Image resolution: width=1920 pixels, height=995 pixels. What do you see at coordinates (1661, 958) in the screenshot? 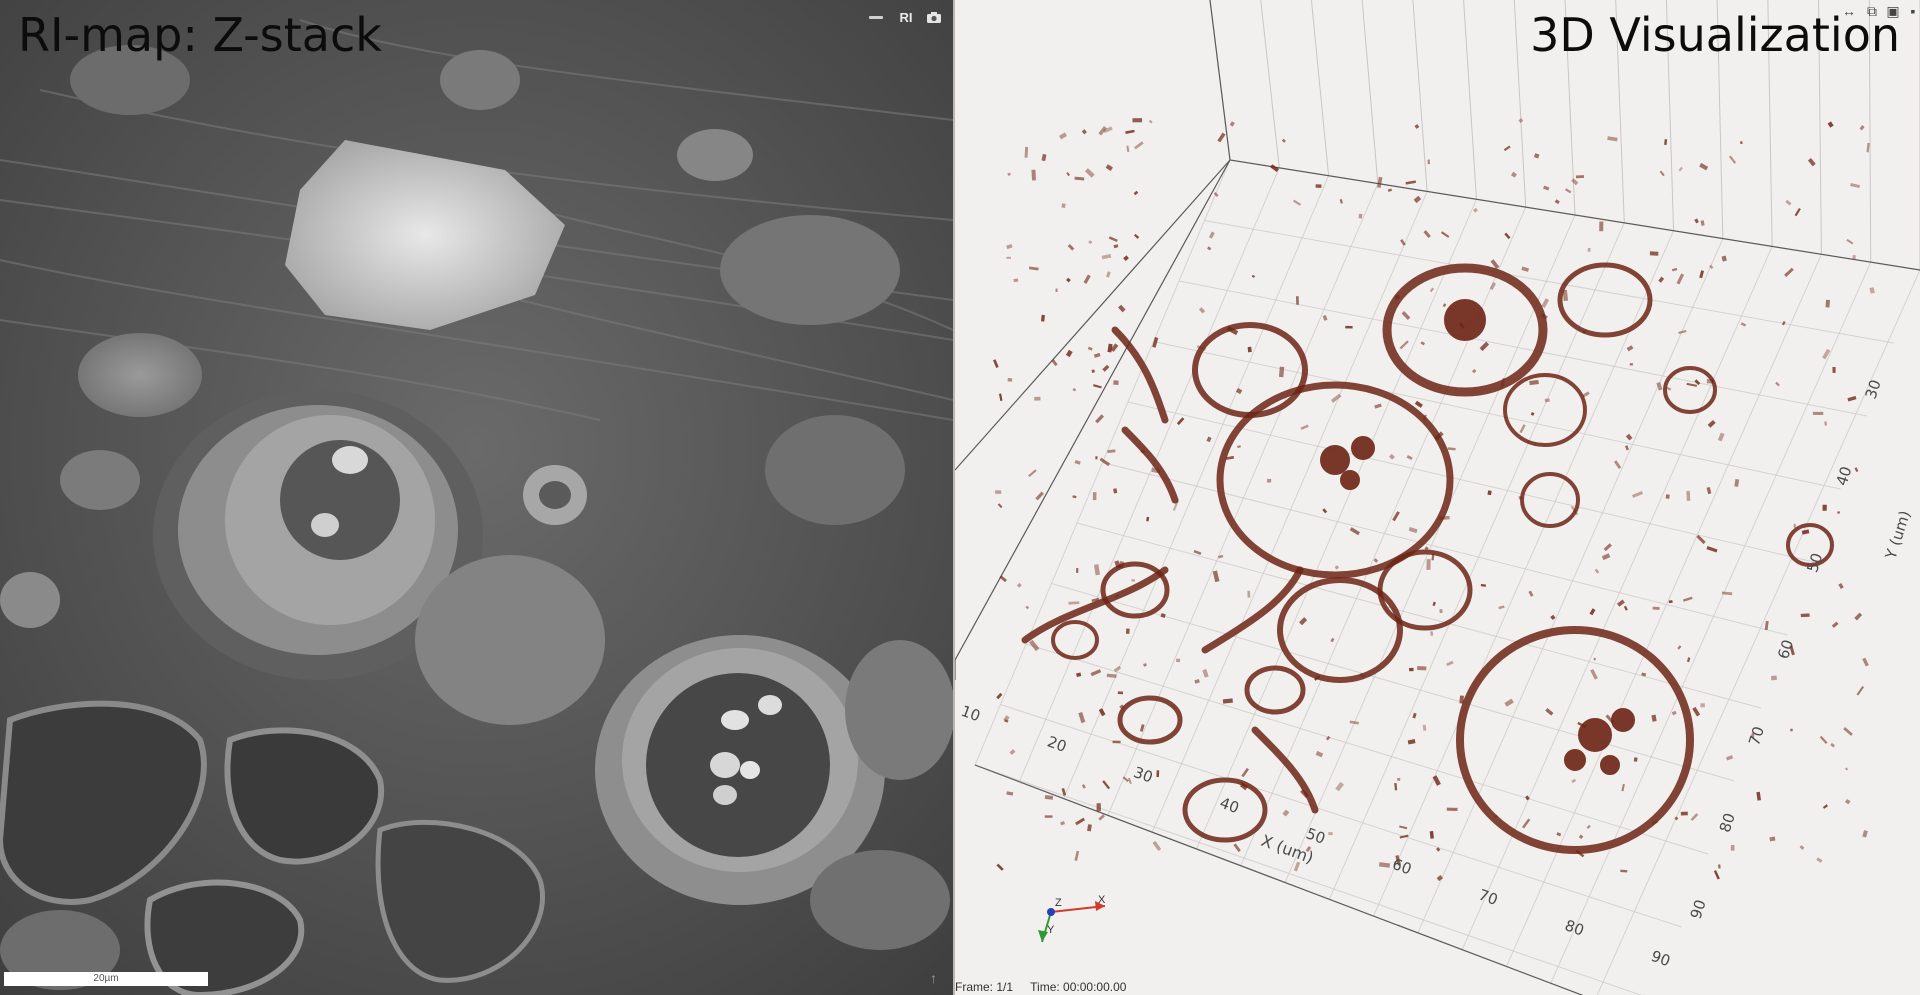
I see `x-tick-label: 90` at bounding box center [1661, 958].